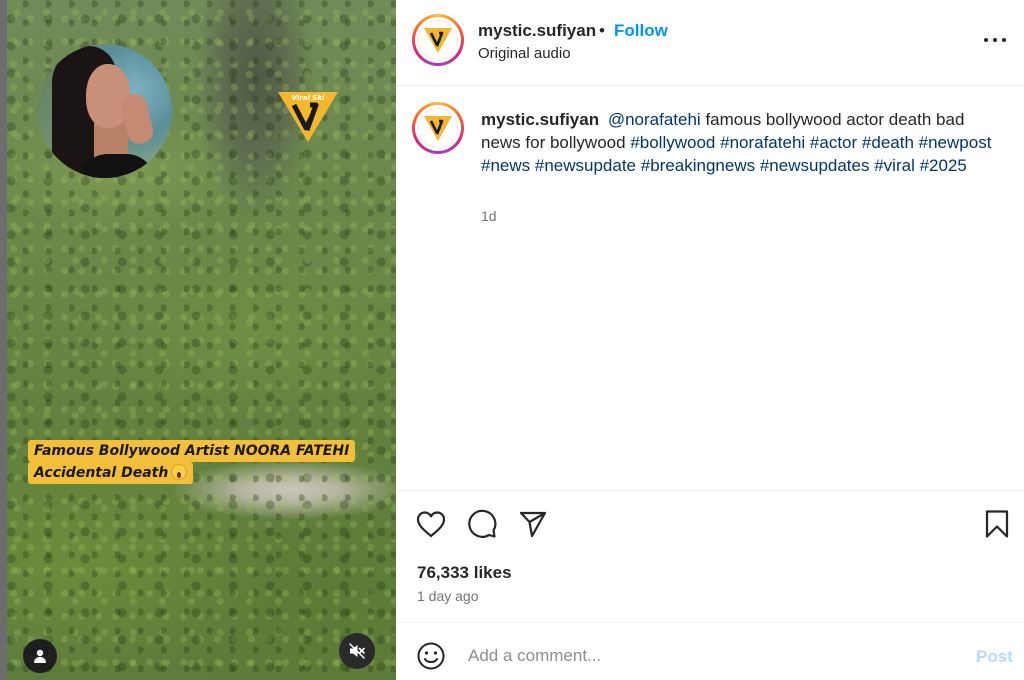  I want to click on post-age: 1 day ago, so click(448, 596).